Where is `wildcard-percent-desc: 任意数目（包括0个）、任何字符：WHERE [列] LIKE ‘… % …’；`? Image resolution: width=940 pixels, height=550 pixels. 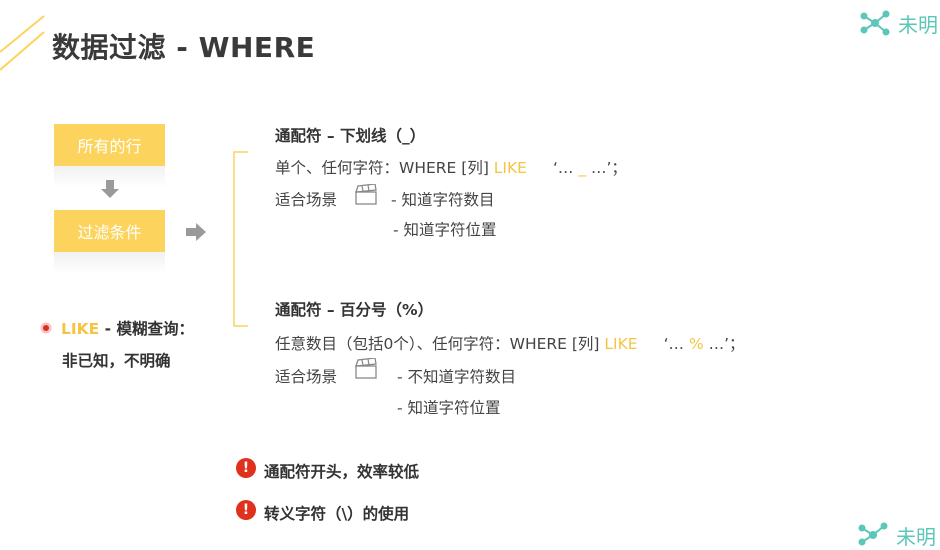 wildcard-percent-desc: 任意数目（包括0个）、任何字符：WHERE [列] LIKE ‘… % …’； is located at coordinates (510, 343).